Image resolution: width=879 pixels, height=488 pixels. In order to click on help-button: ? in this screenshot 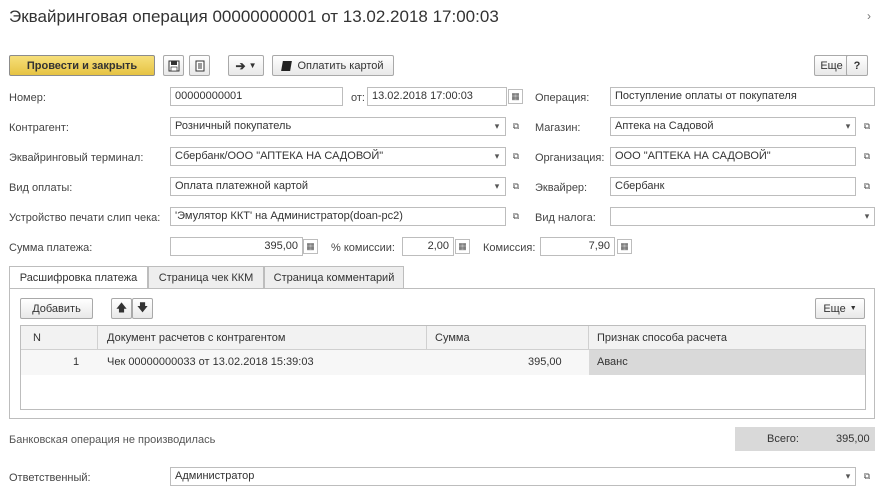, I will do `click(857, 65)`.